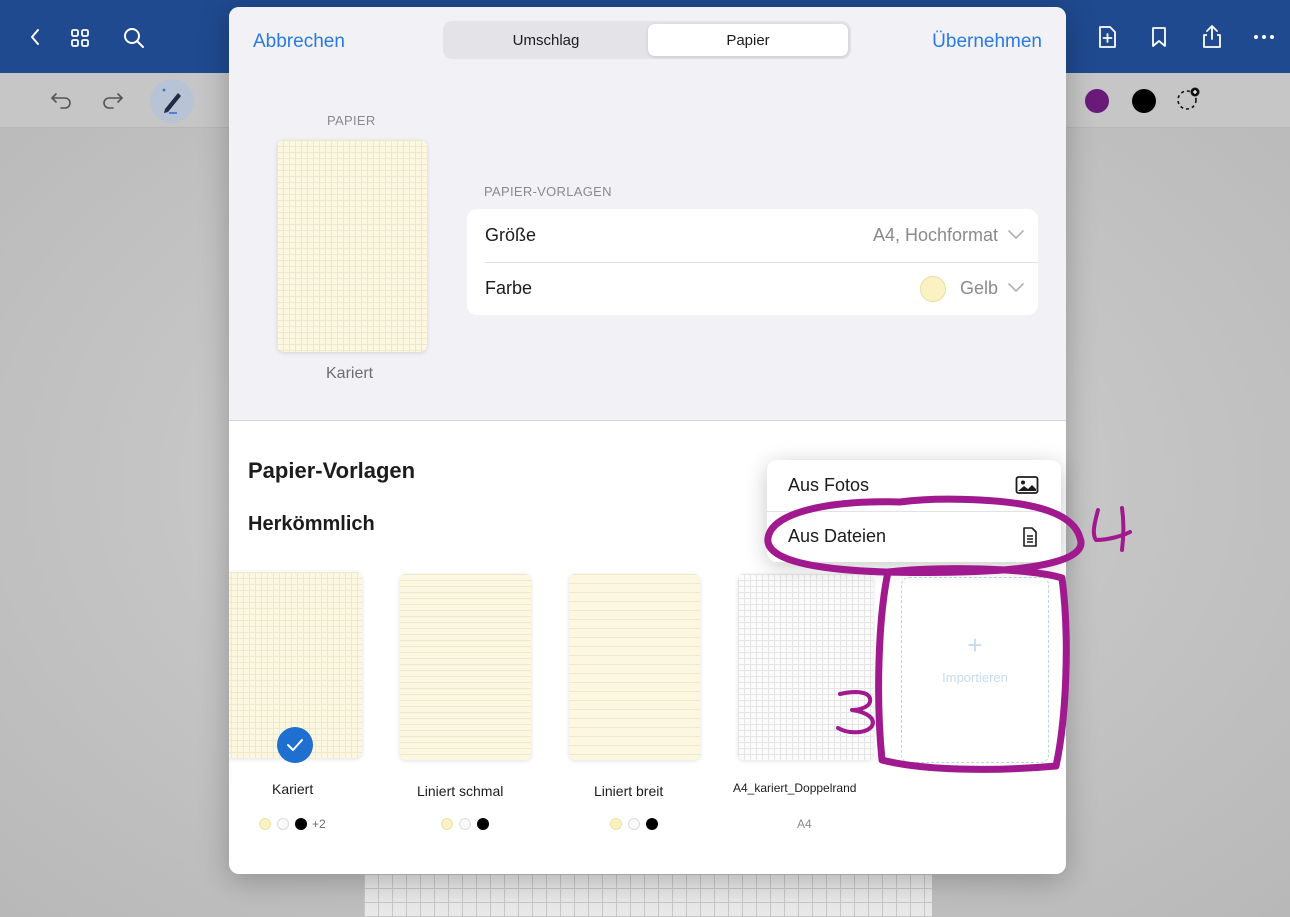 This screenshot has height=917, width=1290. What do you see at coordinates (975, 677) in the screenshot?
I see `import-label: Importieren` at bounding box center [975, 677].